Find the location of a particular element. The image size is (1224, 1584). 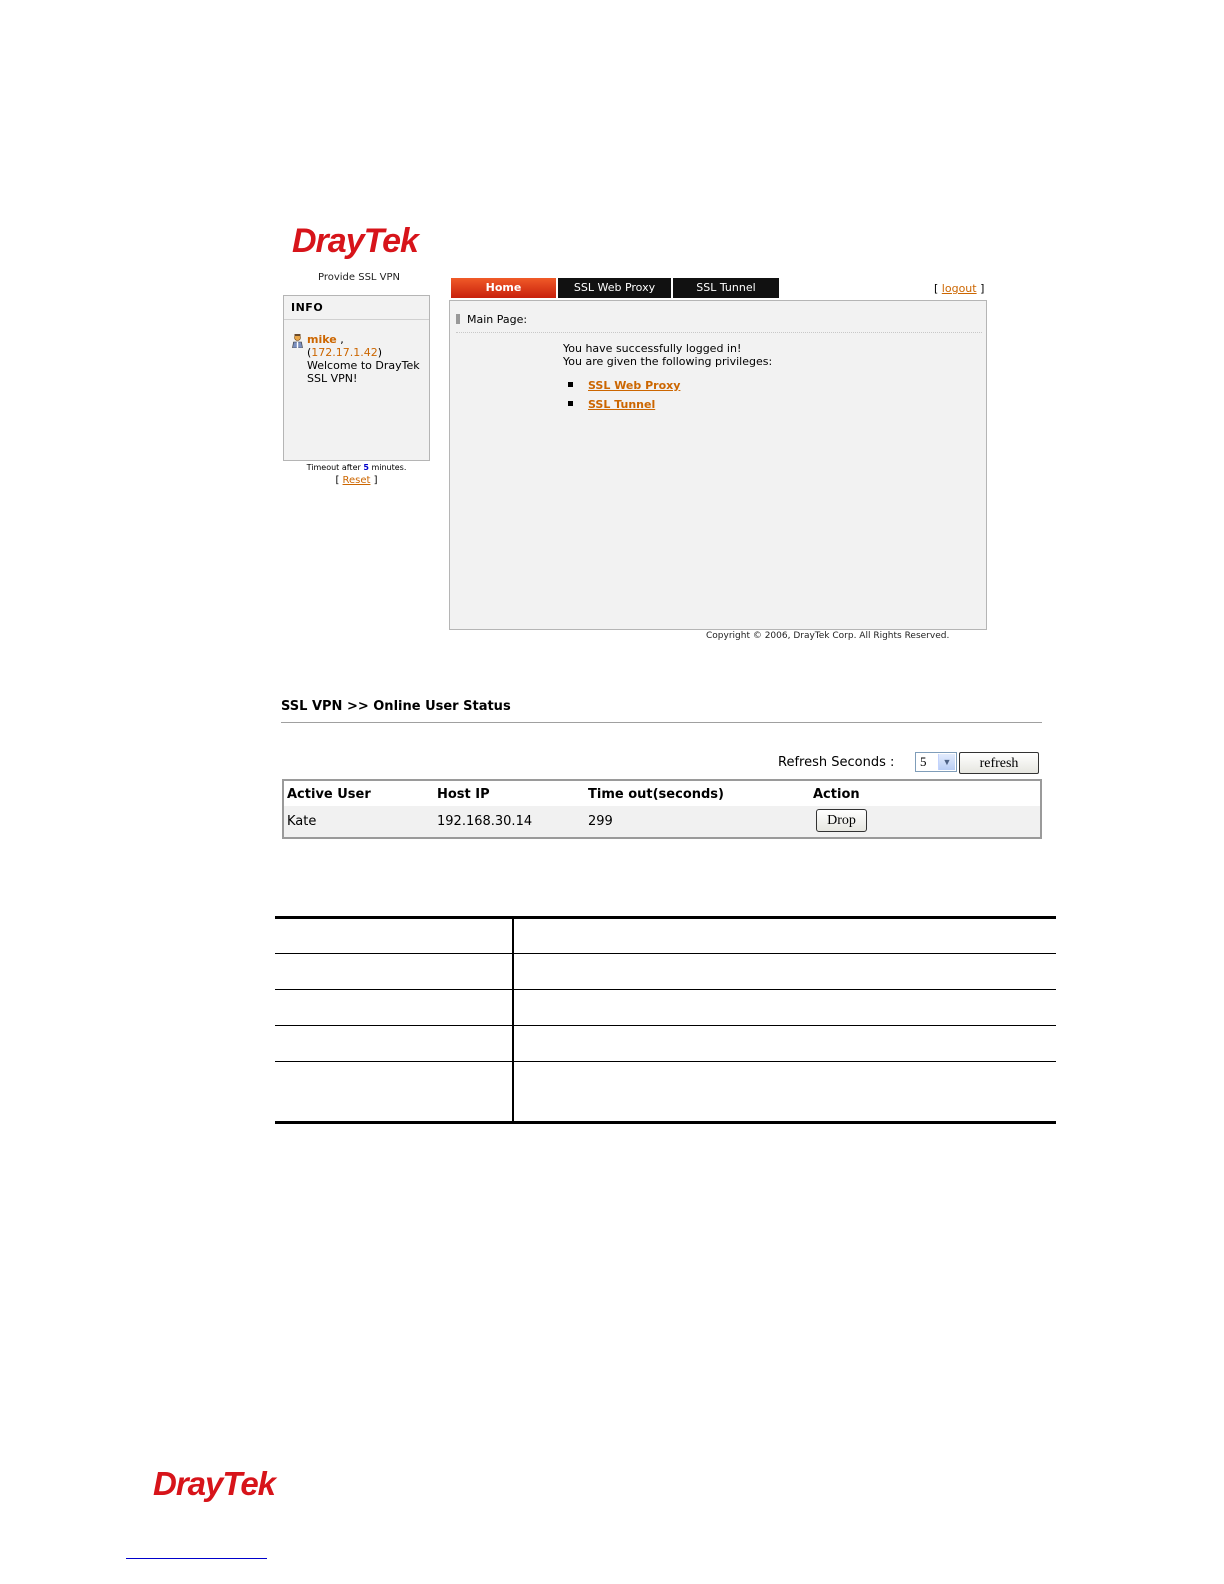

draytek-footer-logo: DrayTek is located at coordinates (214, 1484).